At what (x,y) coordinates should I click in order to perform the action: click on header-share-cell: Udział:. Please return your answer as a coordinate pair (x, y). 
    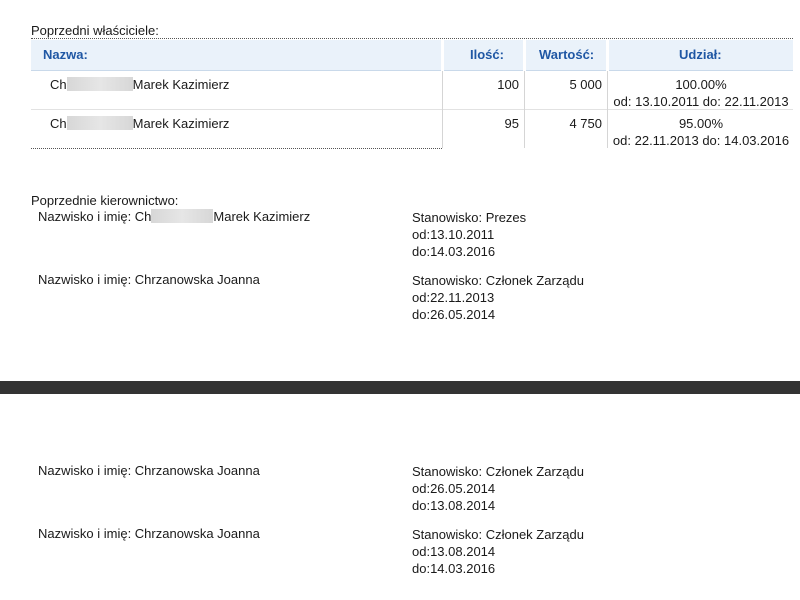
    Looking at the image, I should click on (701, 55).